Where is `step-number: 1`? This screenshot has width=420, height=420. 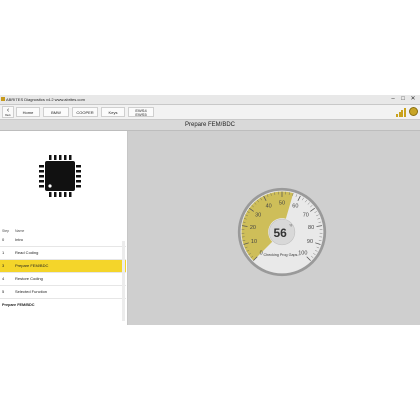
step-number: 1 is located at coordinates (3, 252).